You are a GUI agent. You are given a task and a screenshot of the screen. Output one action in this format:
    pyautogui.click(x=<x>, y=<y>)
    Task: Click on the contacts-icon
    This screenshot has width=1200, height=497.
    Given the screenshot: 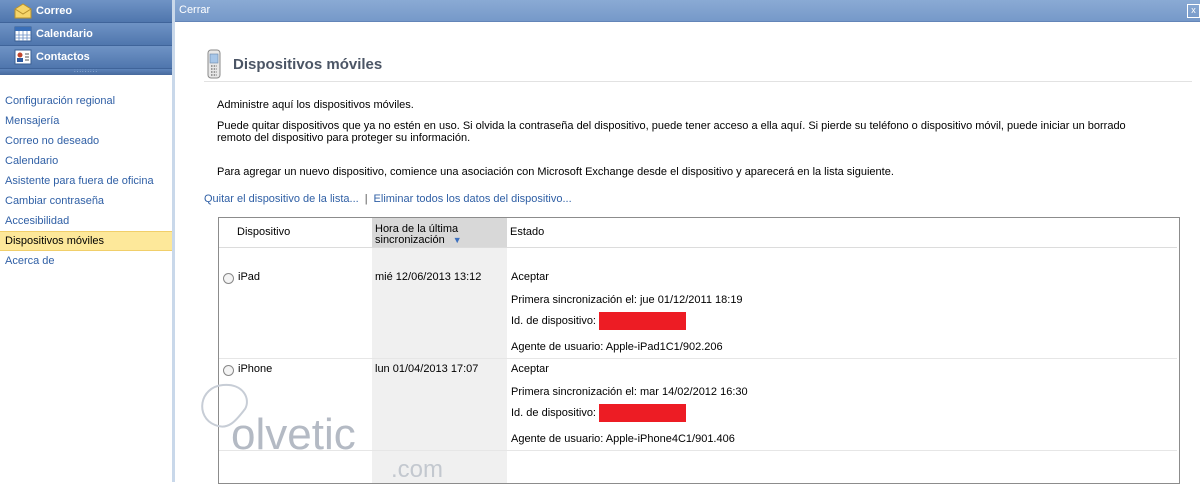 What is the action you would take?
    pyautogui.click(x=23, y=57)
    